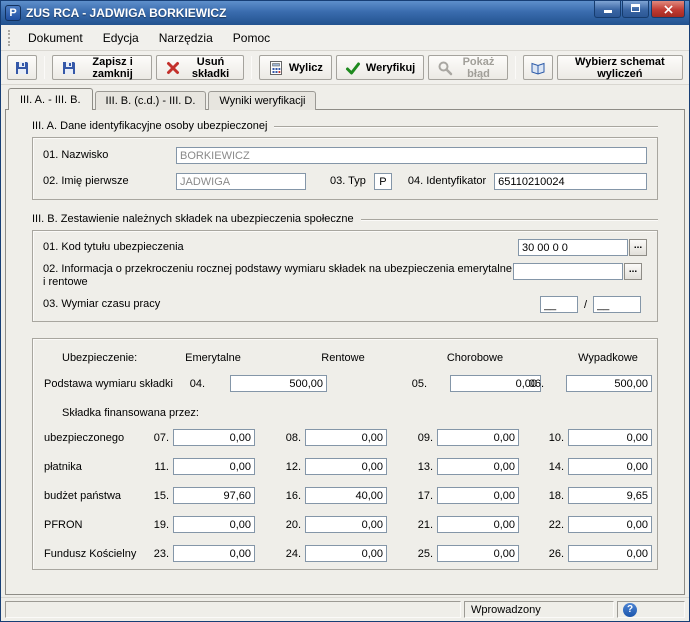 The width and height of the screenshot is (690, 622). I want to click on divider, so click(466, 126).